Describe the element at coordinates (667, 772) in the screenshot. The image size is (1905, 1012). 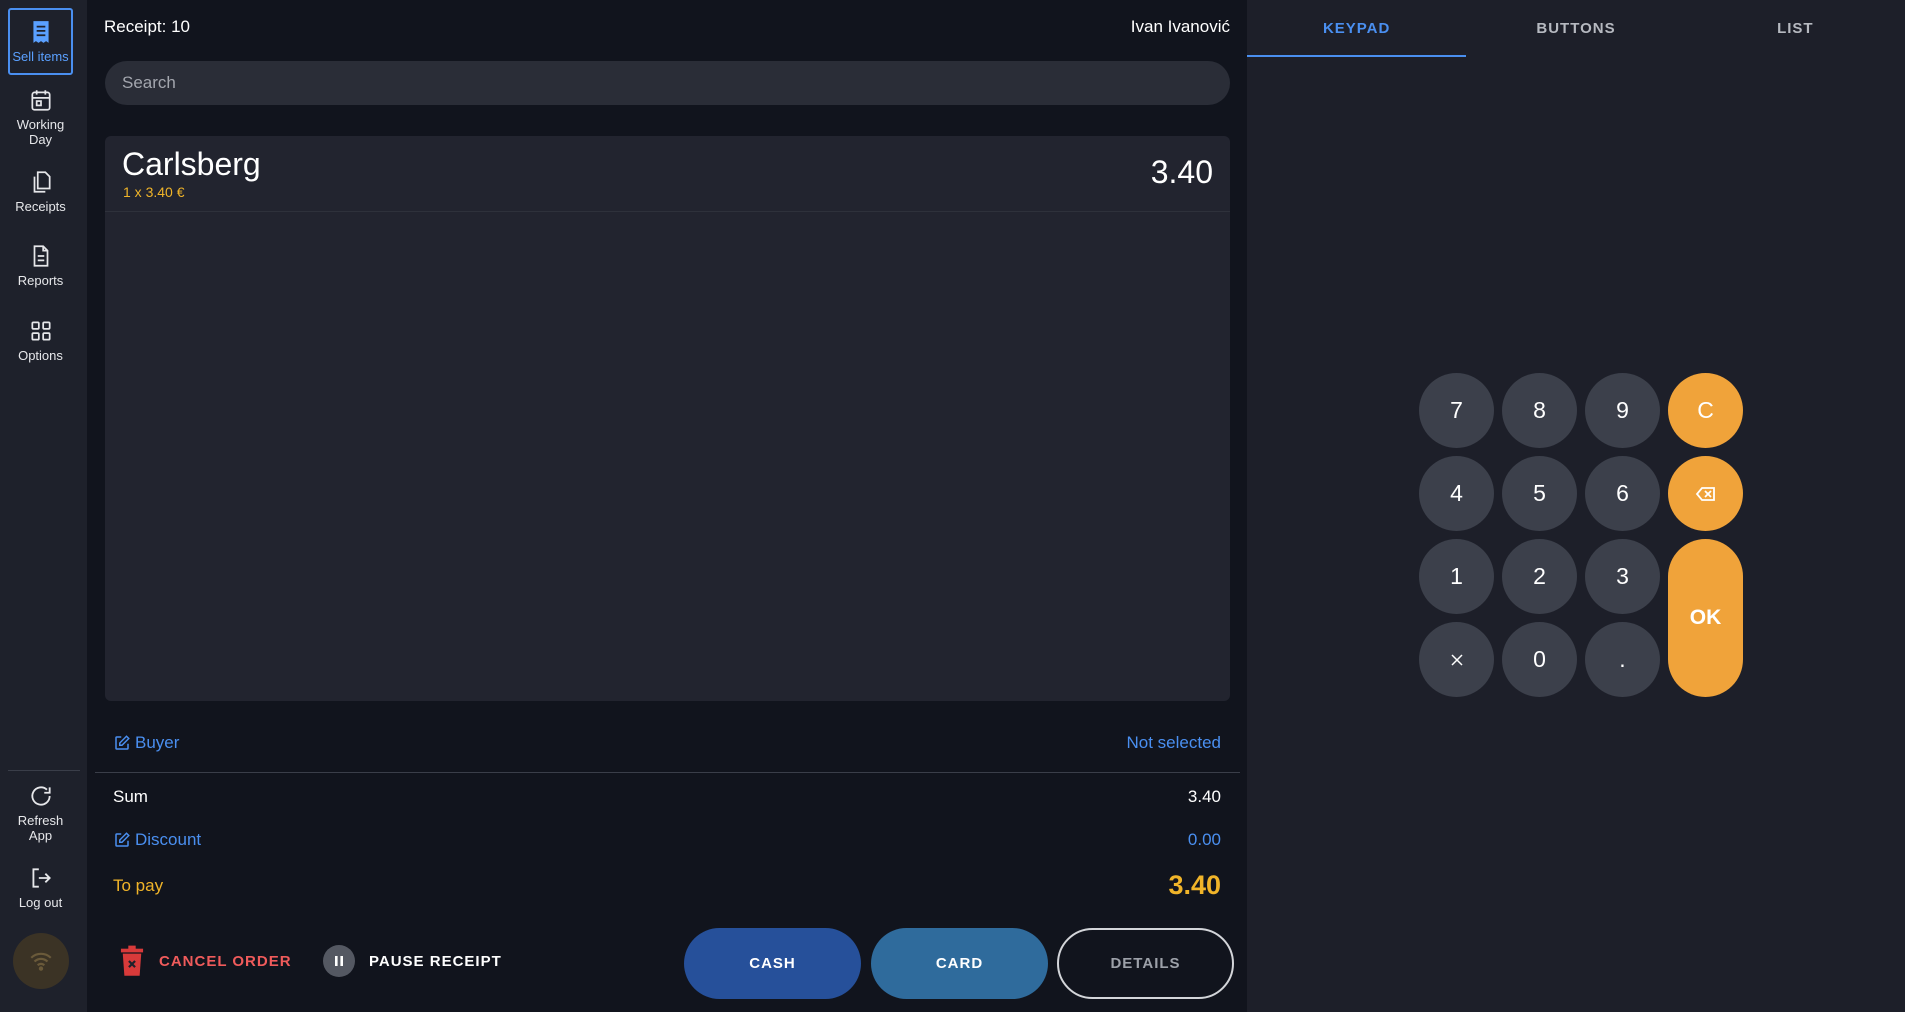
I see `summary-divider` at that location.